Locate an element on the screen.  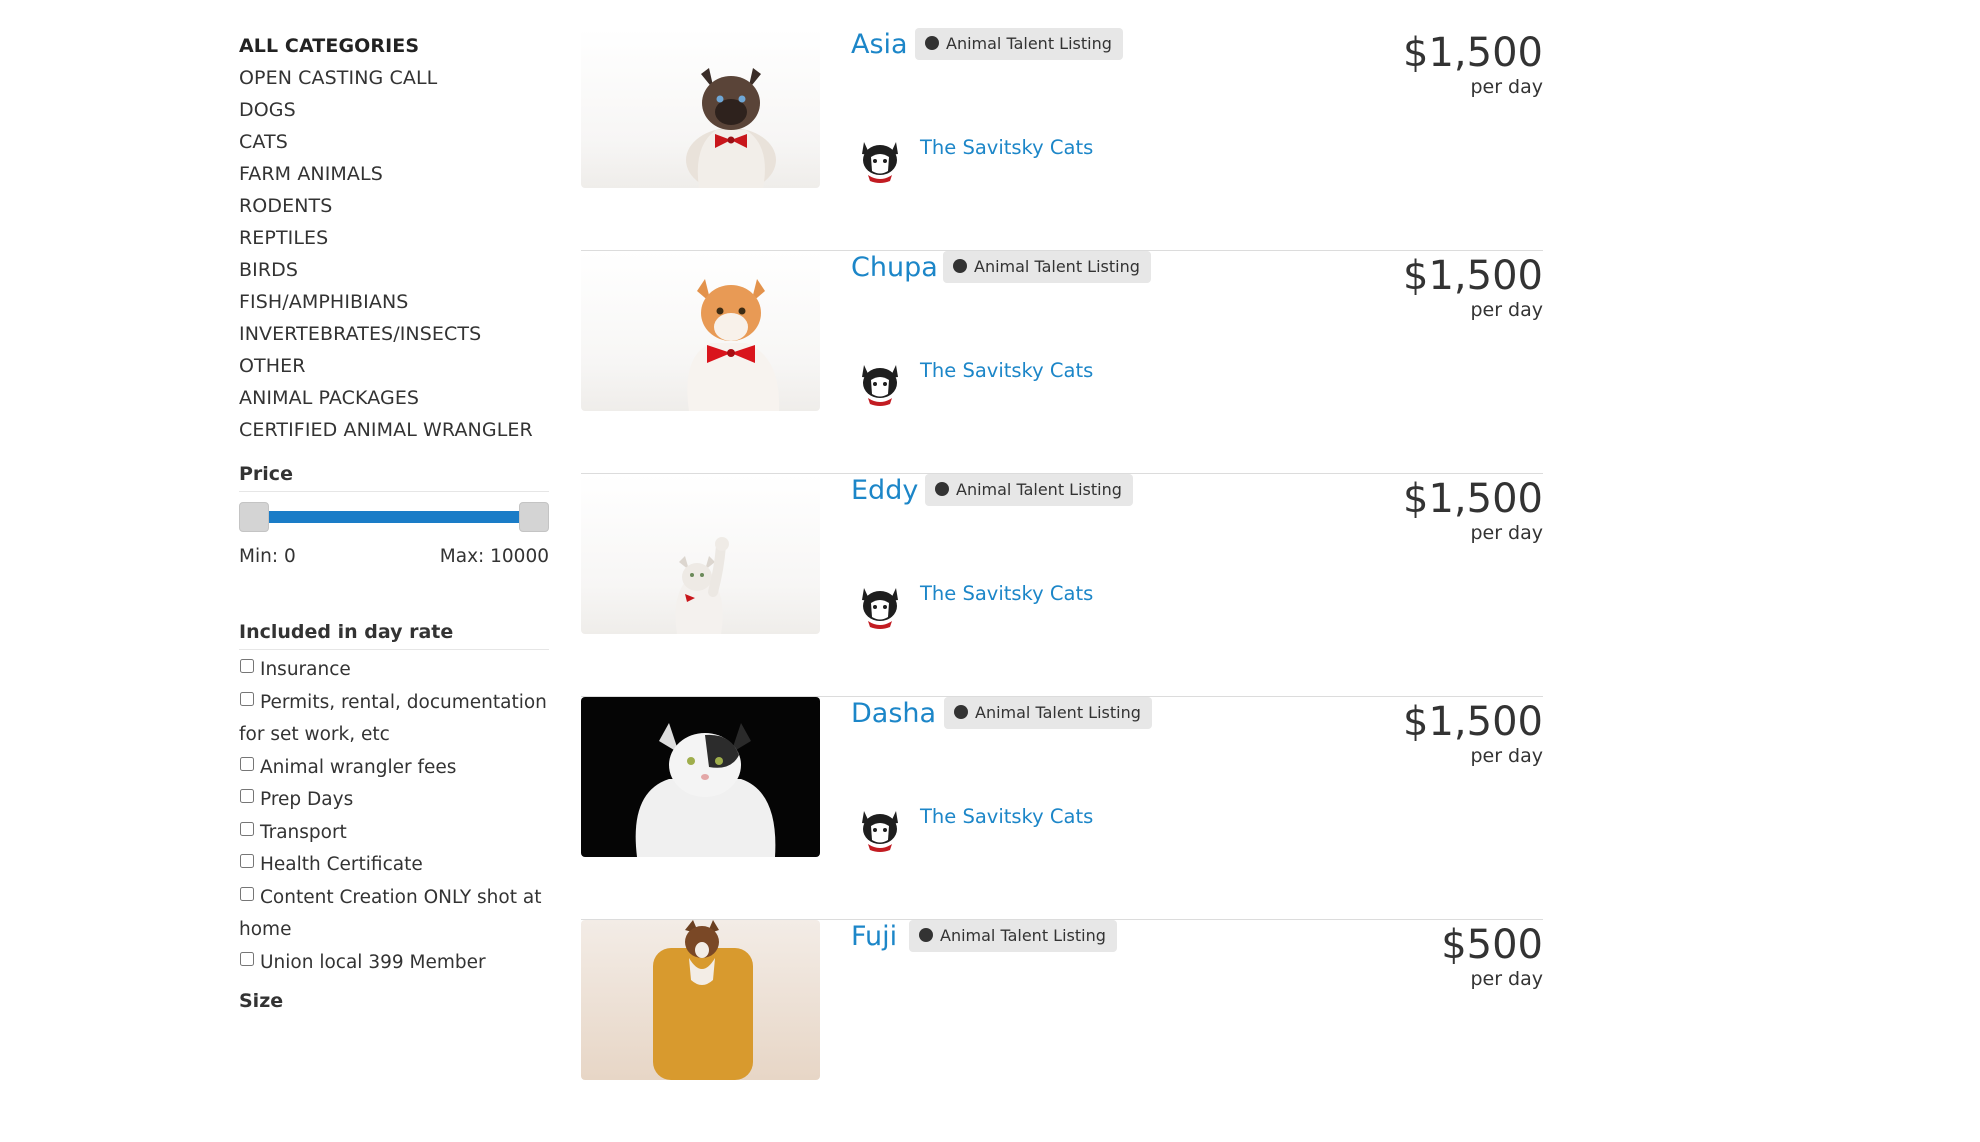
category-farm-animals: FARM ANIMALS is located at coordinates (394, 174).